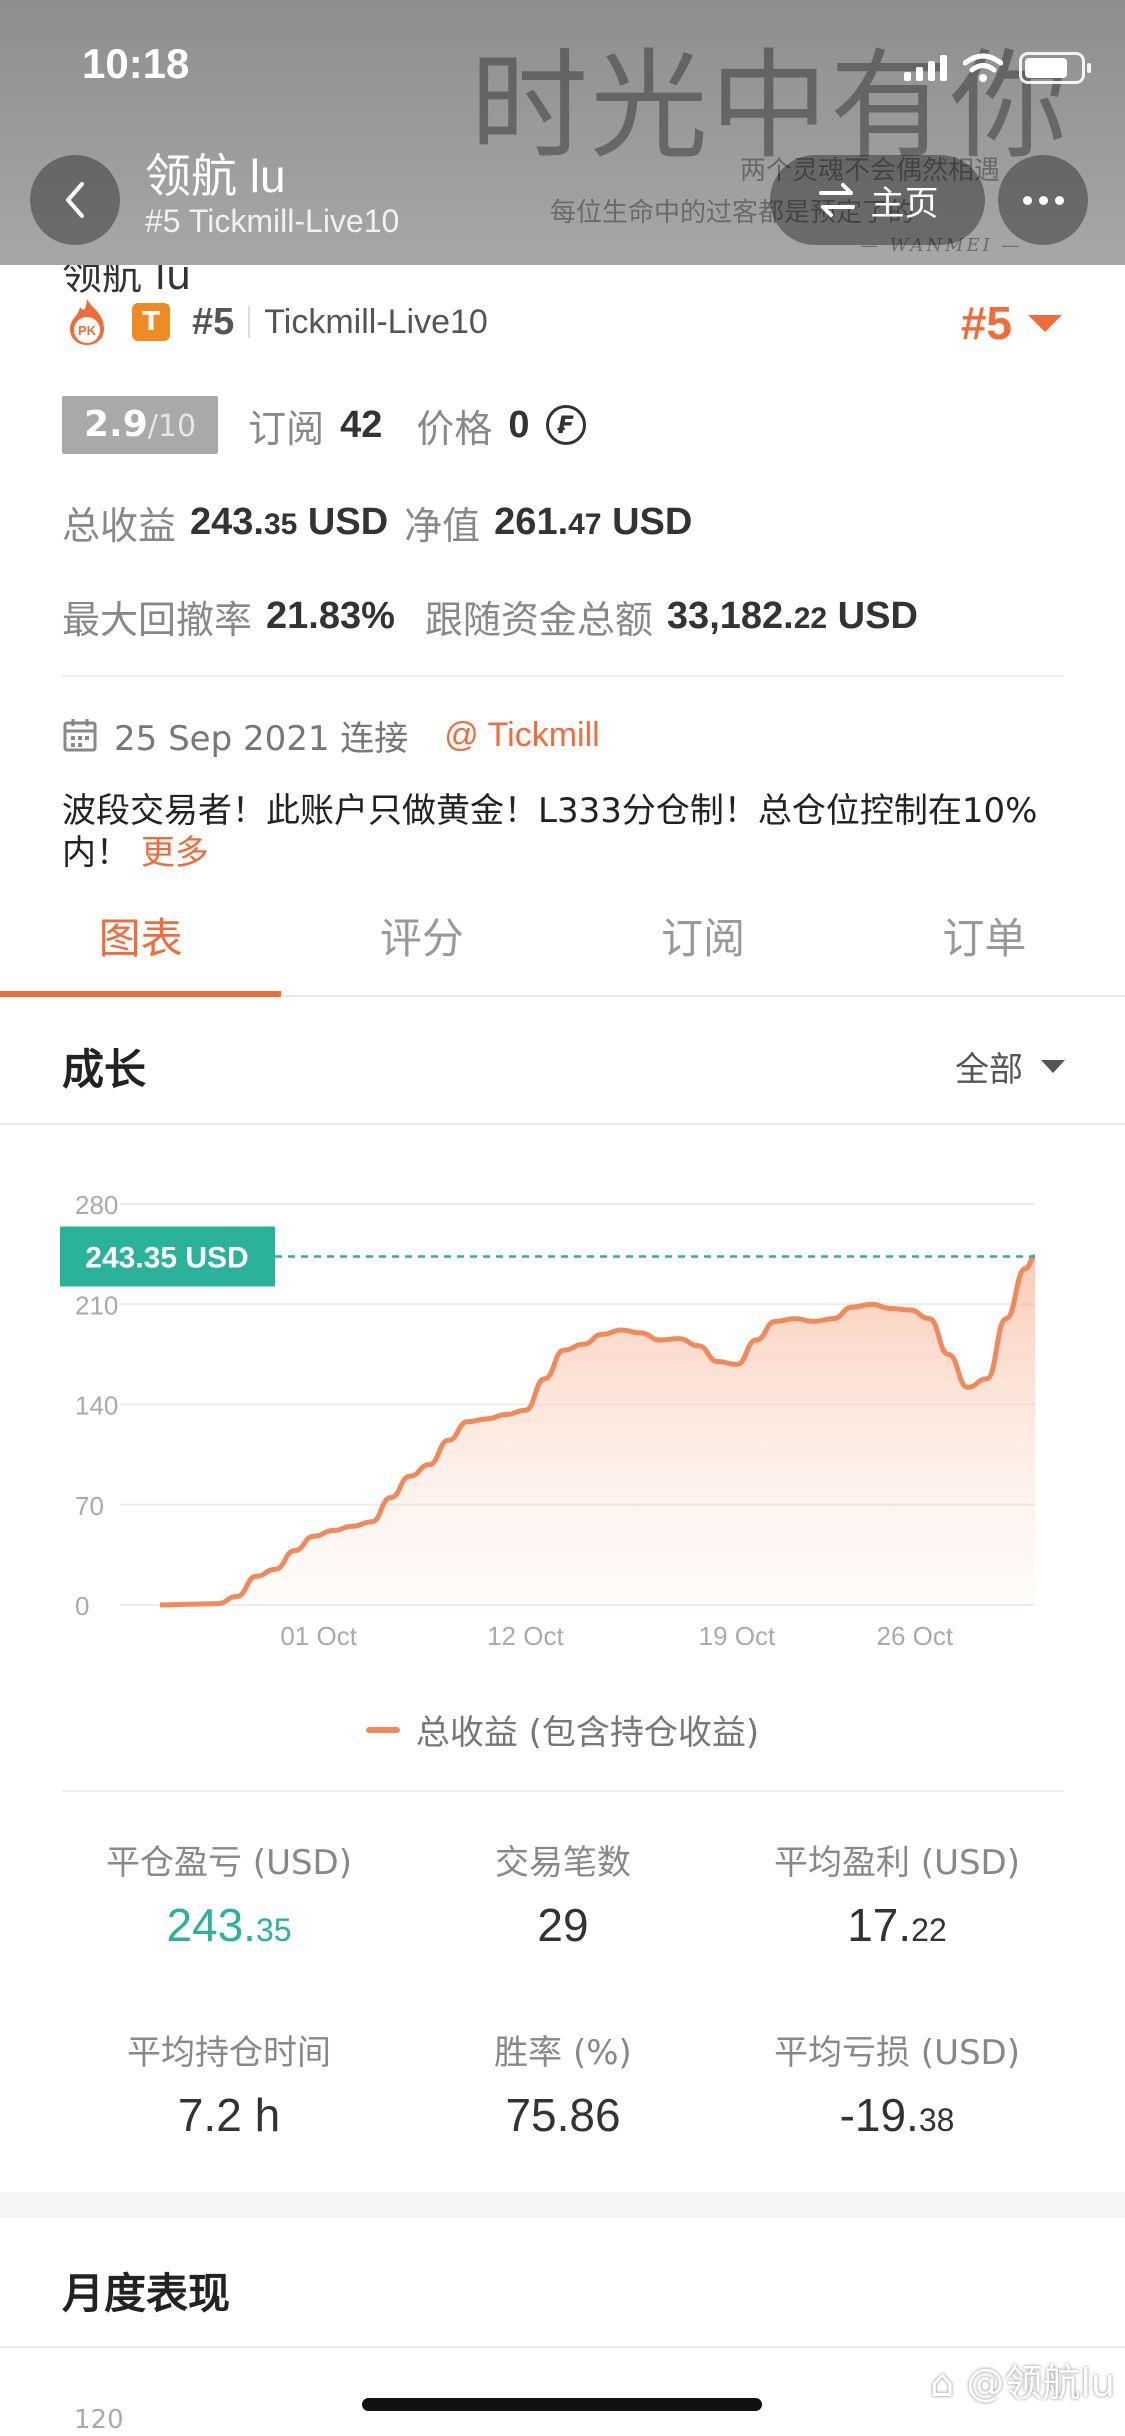 The height and width of the screenshot is (2436, 1125). I want to click on total-profit-value: 243.35 USD, so click(289, 522).